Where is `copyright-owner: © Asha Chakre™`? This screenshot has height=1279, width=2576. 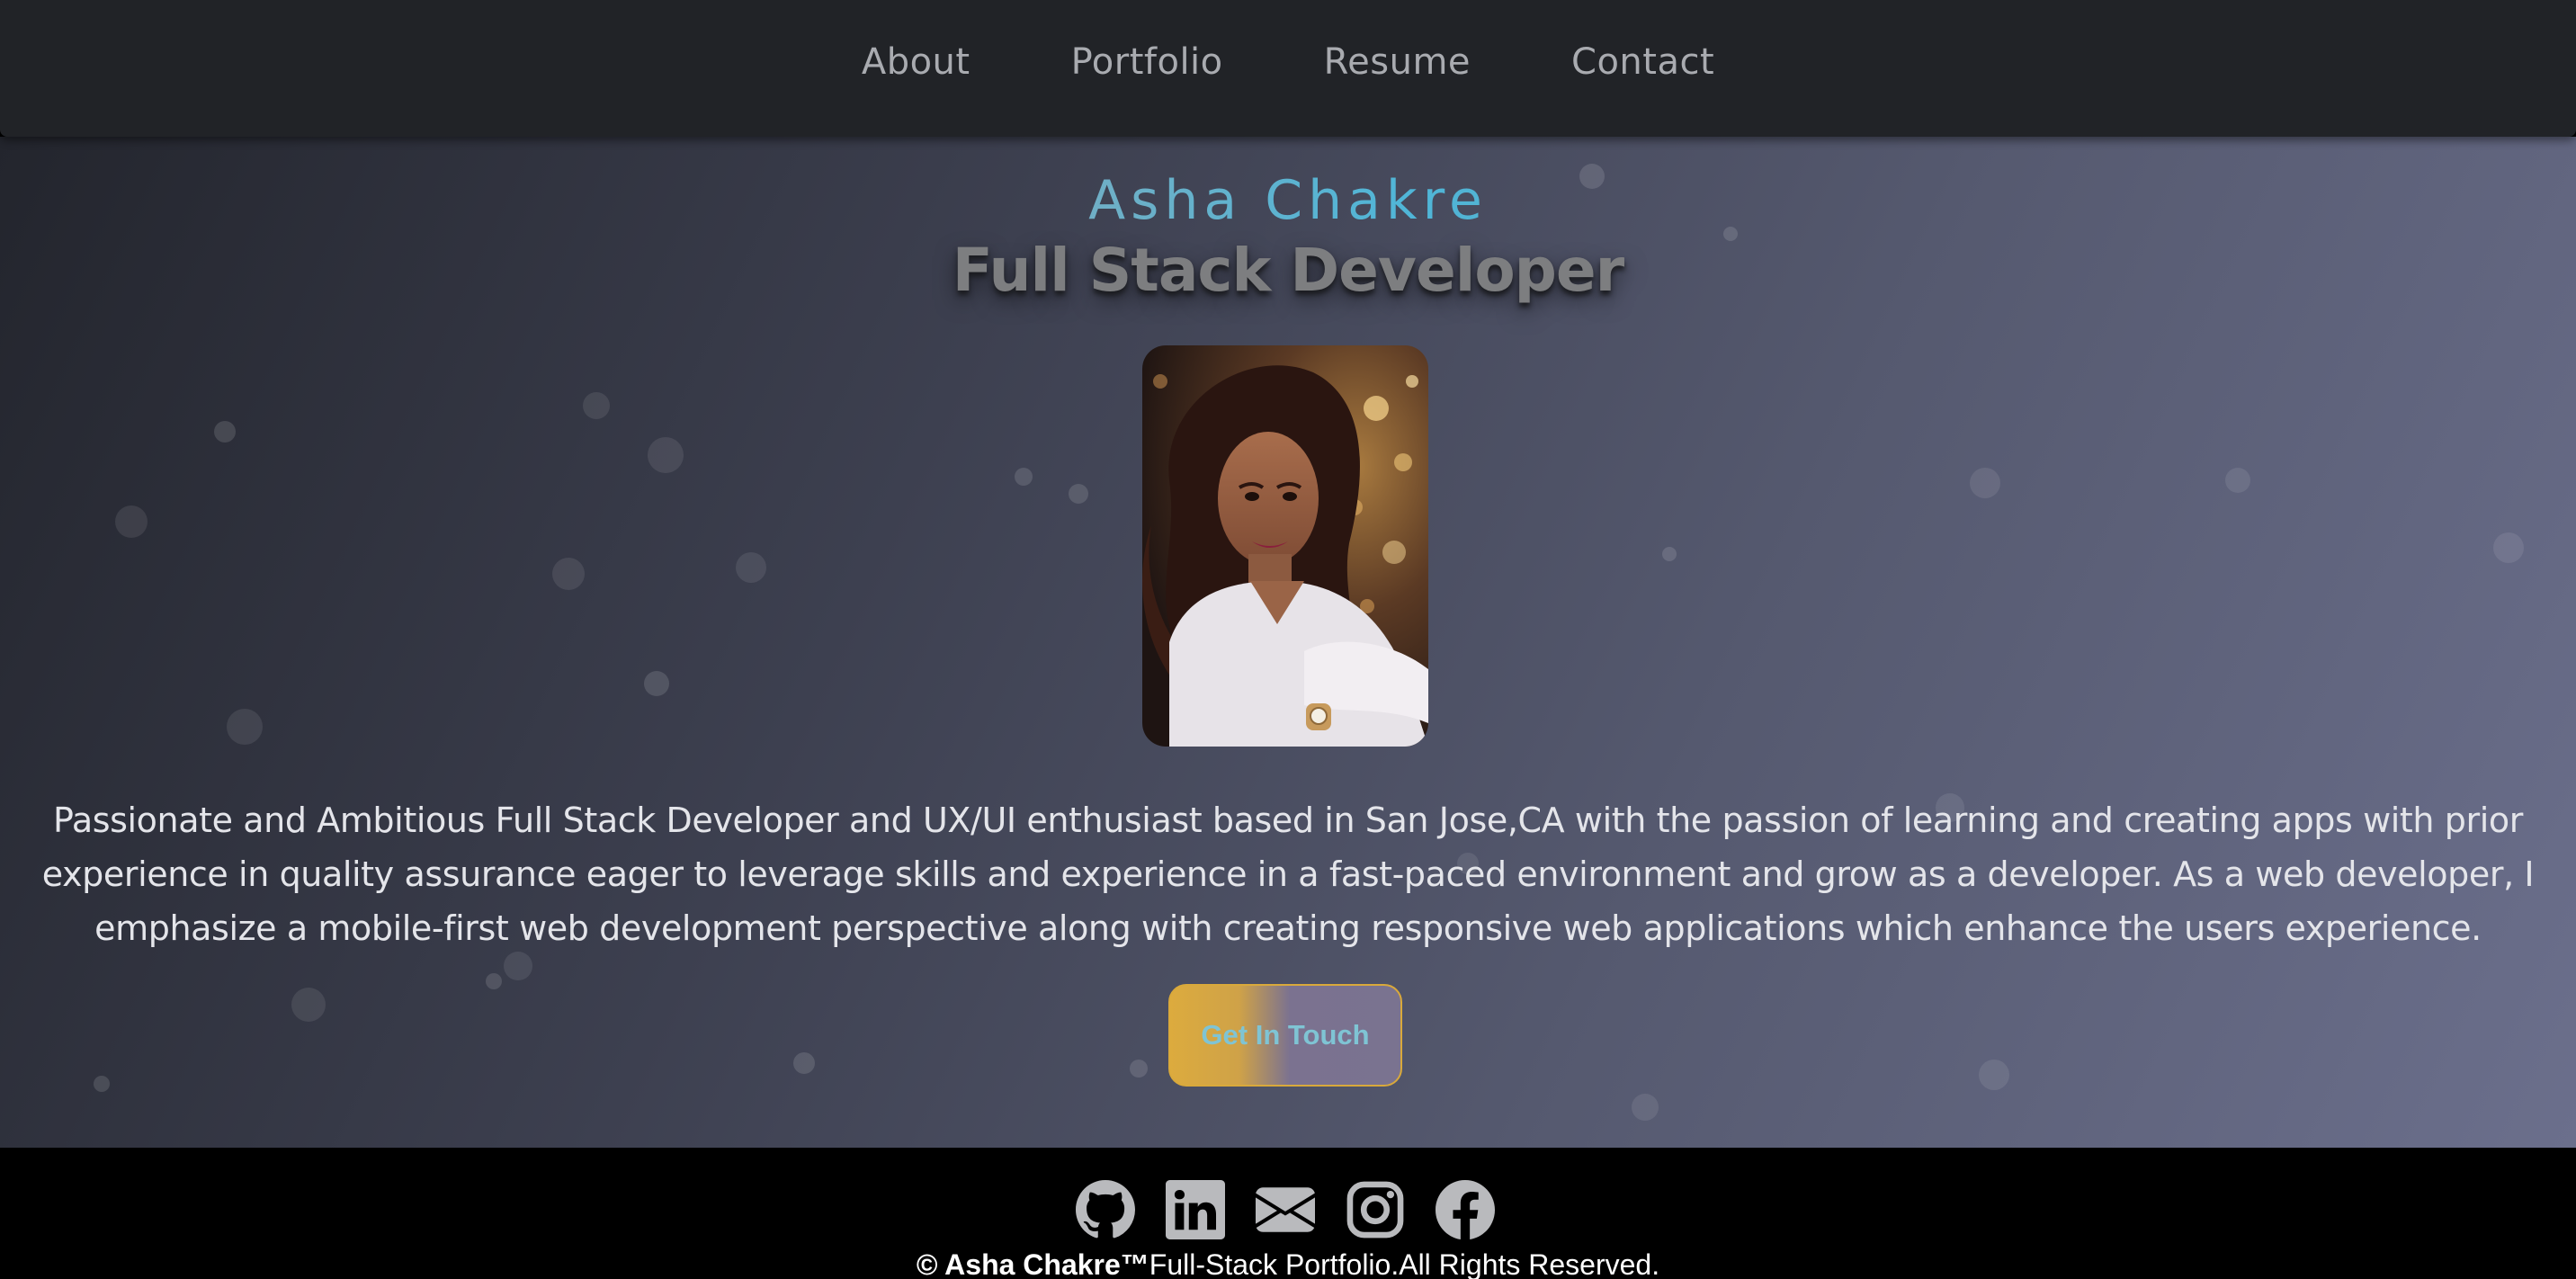 copyright-owner: © Asha Chakre™ is located at coordinates (1032, 1263).